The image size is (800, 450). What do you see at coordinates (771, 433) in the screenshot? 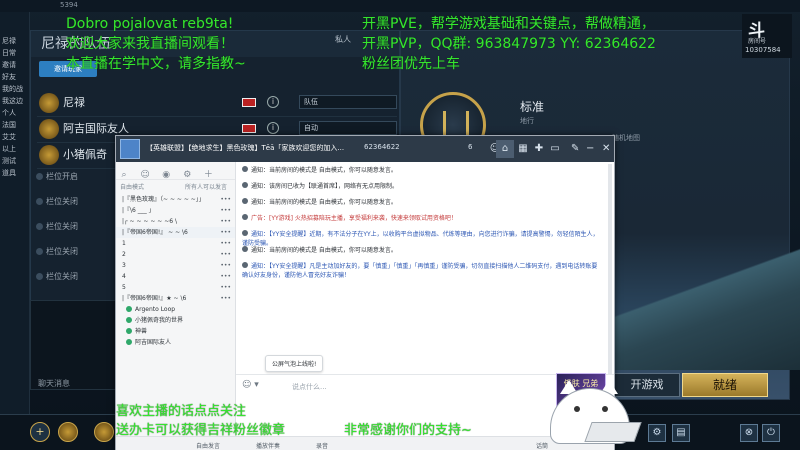
I see `power-icon: ⏻` at bounding box center [771, 433].